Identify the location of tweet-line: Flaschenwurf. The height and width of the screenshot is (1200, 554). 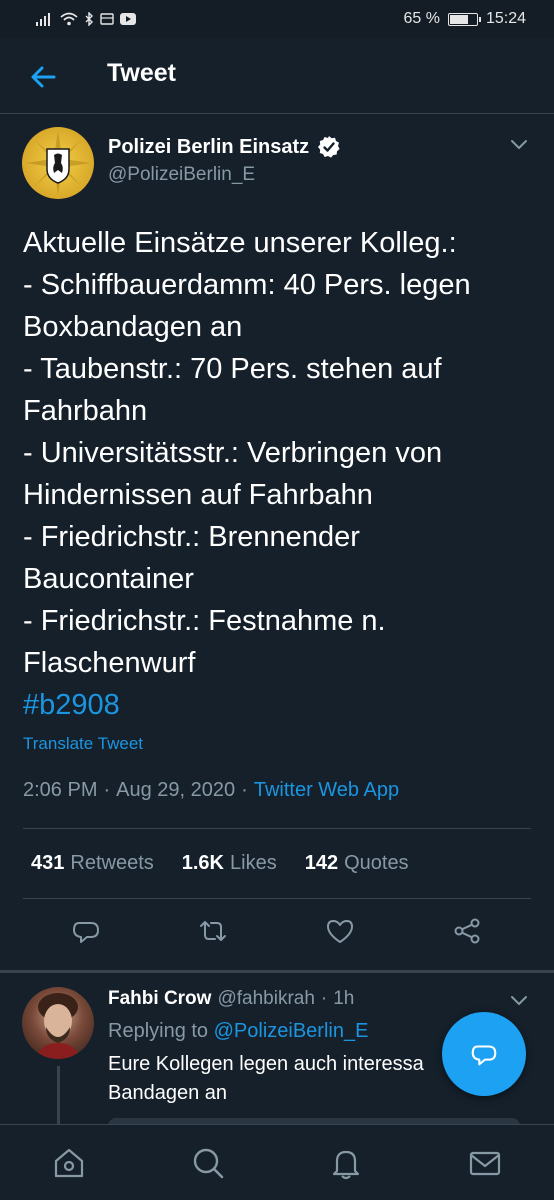
(109, 663).